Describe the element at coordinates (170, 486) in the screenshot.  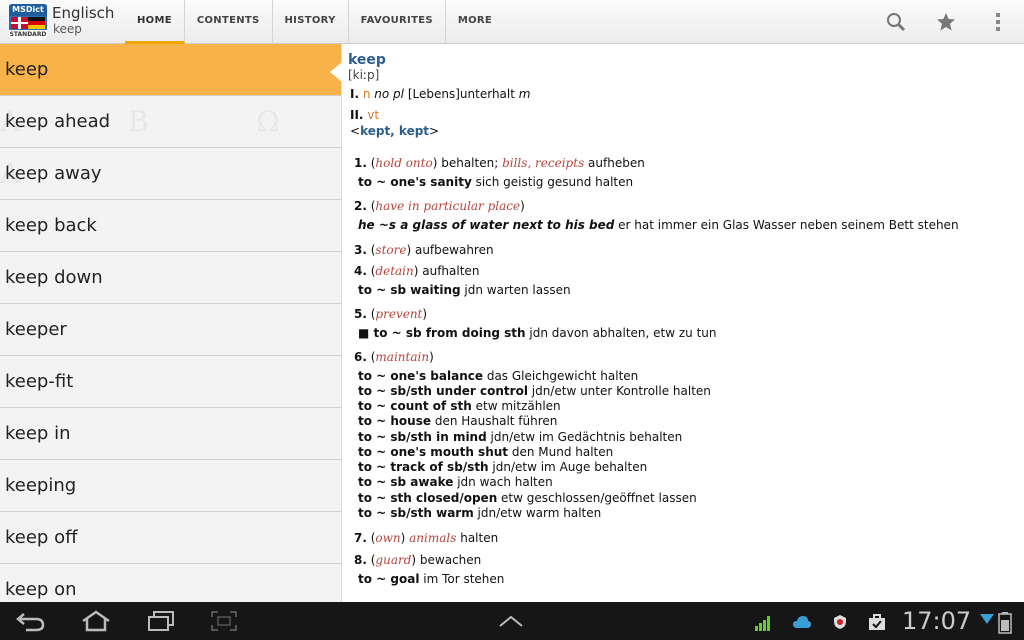
I see `list-item: keeping` at that location.